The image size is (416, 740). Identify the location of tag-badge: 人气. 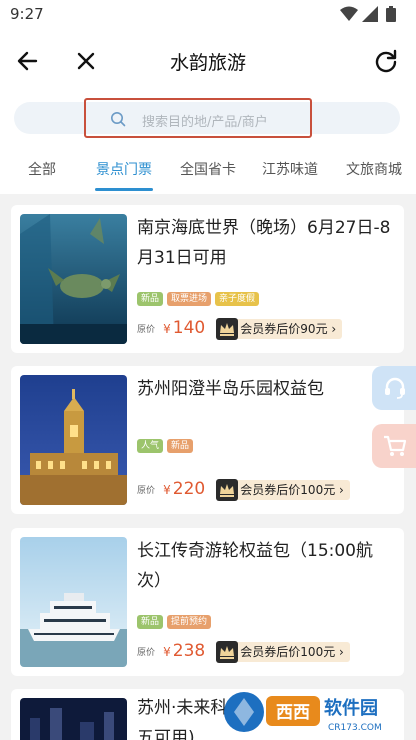
(150, 446).